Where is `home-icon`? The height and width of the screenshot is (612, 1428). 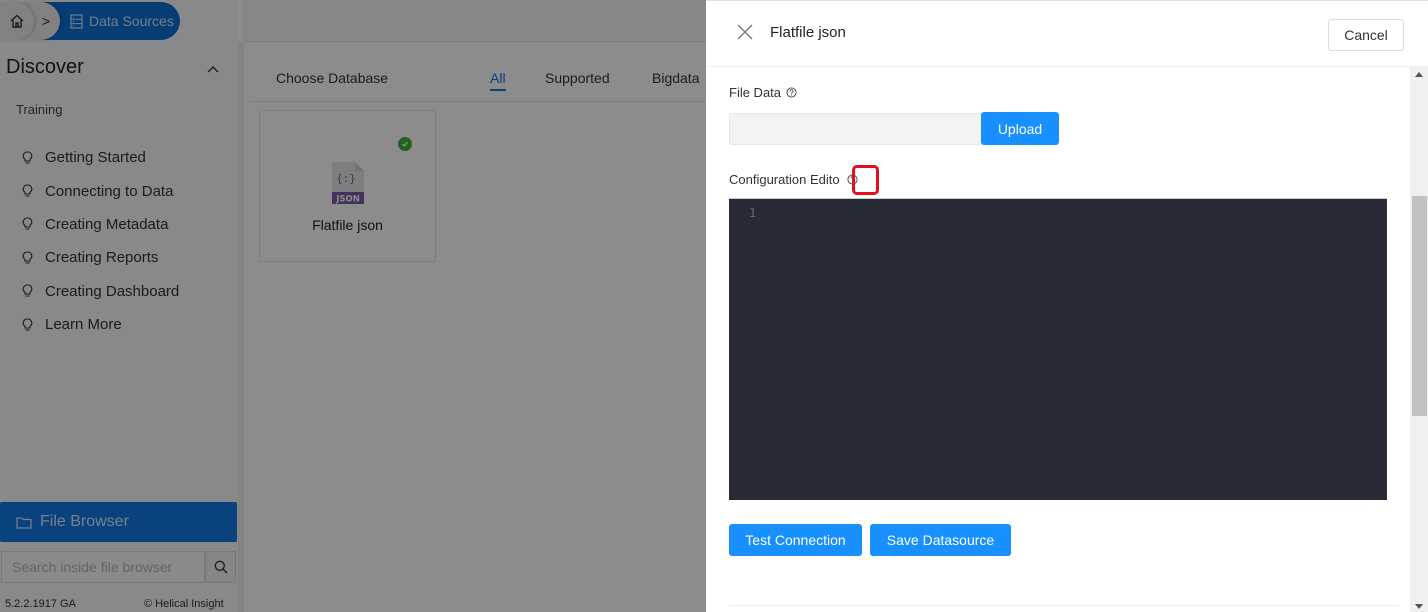
home-icon is located at coordinates (17, 21).